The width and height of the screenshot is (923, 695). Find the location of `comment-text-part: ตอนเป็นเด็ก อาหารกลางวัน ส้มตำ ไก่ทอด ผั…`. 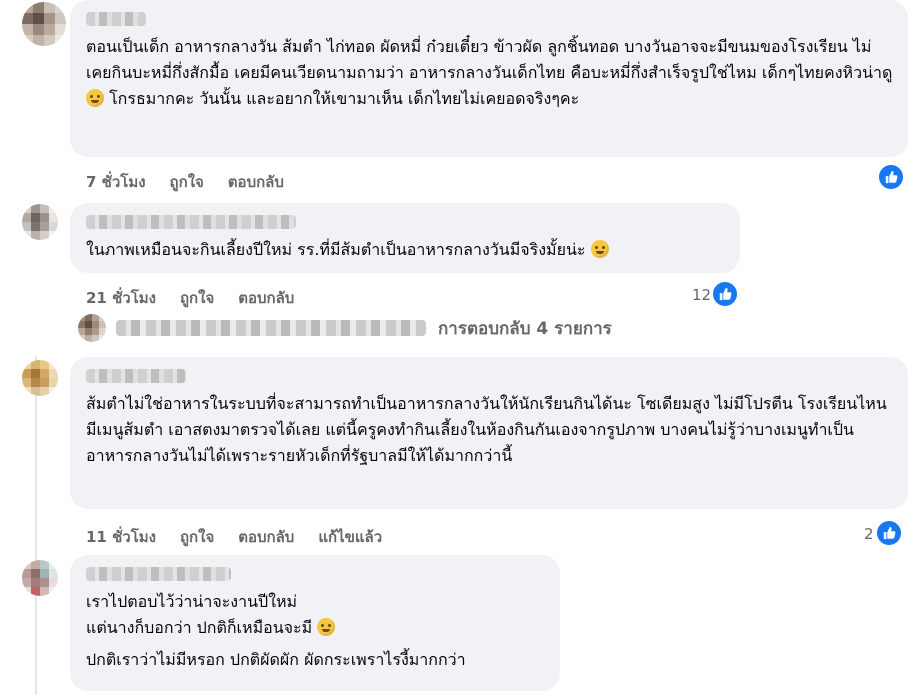

comment-text-part: ตอนเป็นเด็ก อาหารกลางวัน ส้มตำ ไก่ทอด ผั… is located at coordinates (489, 59).